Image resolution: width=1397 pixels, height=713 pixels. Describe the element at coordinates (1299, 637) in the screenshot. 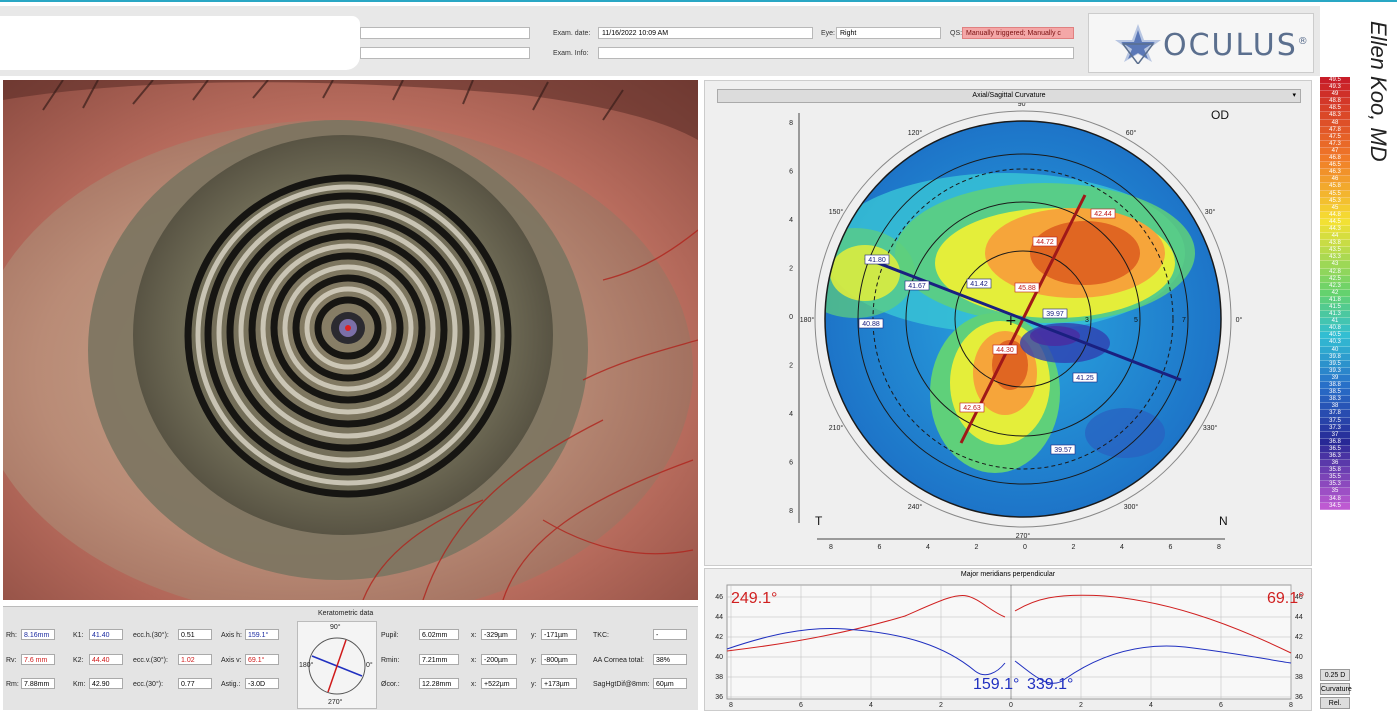

I see `meridian-y-tick-right: 42` at that location.